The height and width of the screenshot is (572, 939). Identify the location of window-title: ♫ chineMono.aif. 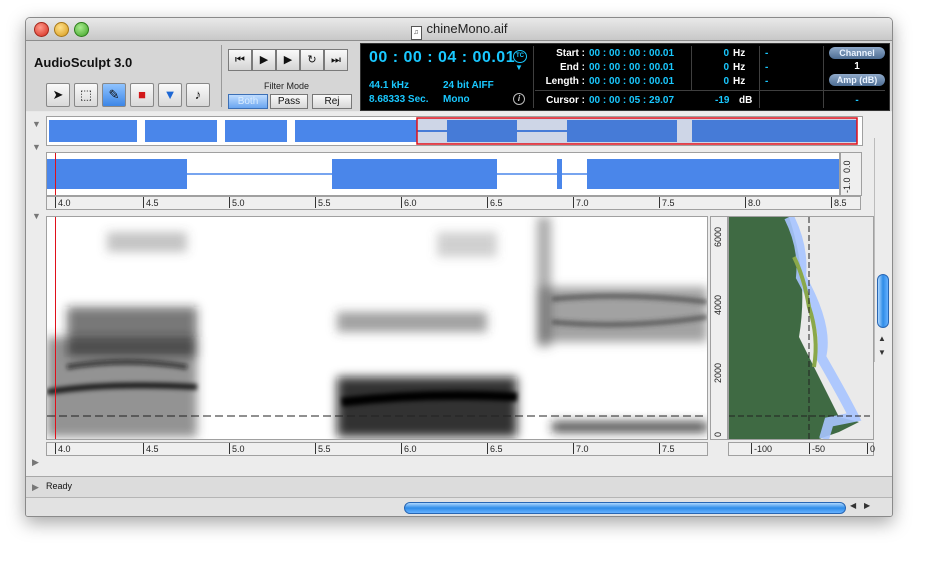
(459, 30).